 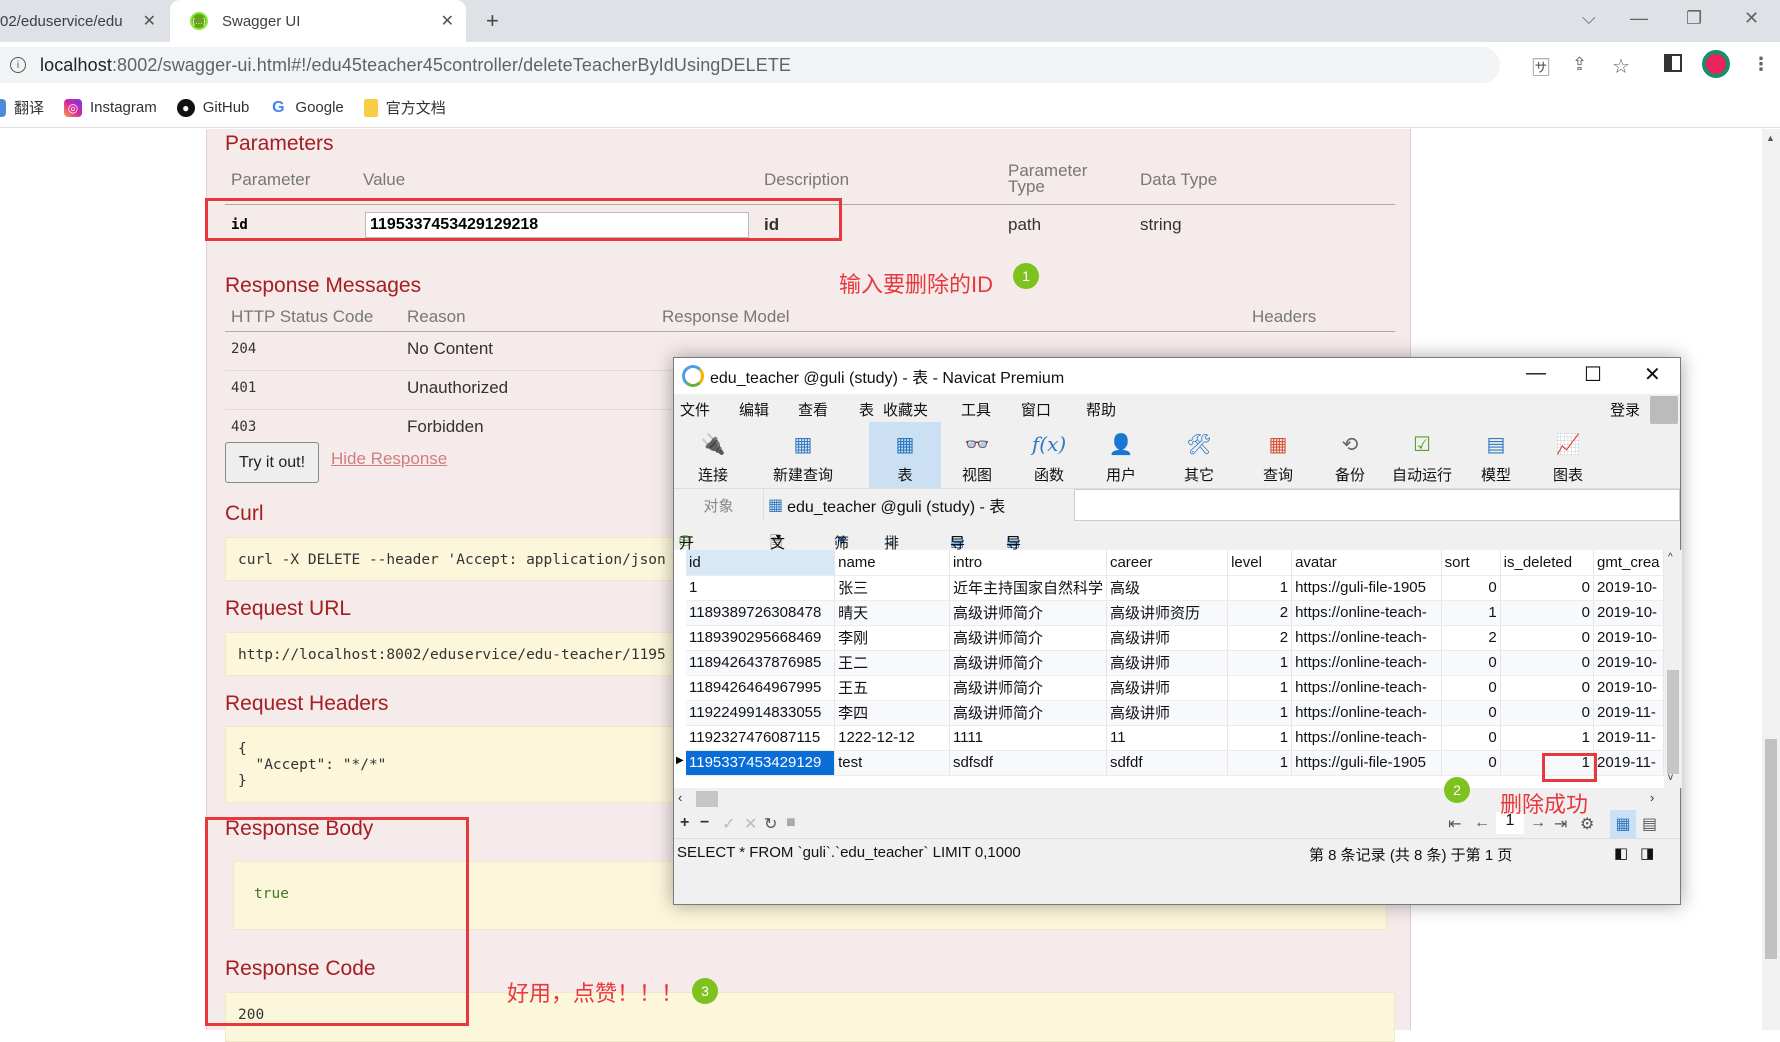 I want to click on menu-view: 查看, so click(x=813, y=409).